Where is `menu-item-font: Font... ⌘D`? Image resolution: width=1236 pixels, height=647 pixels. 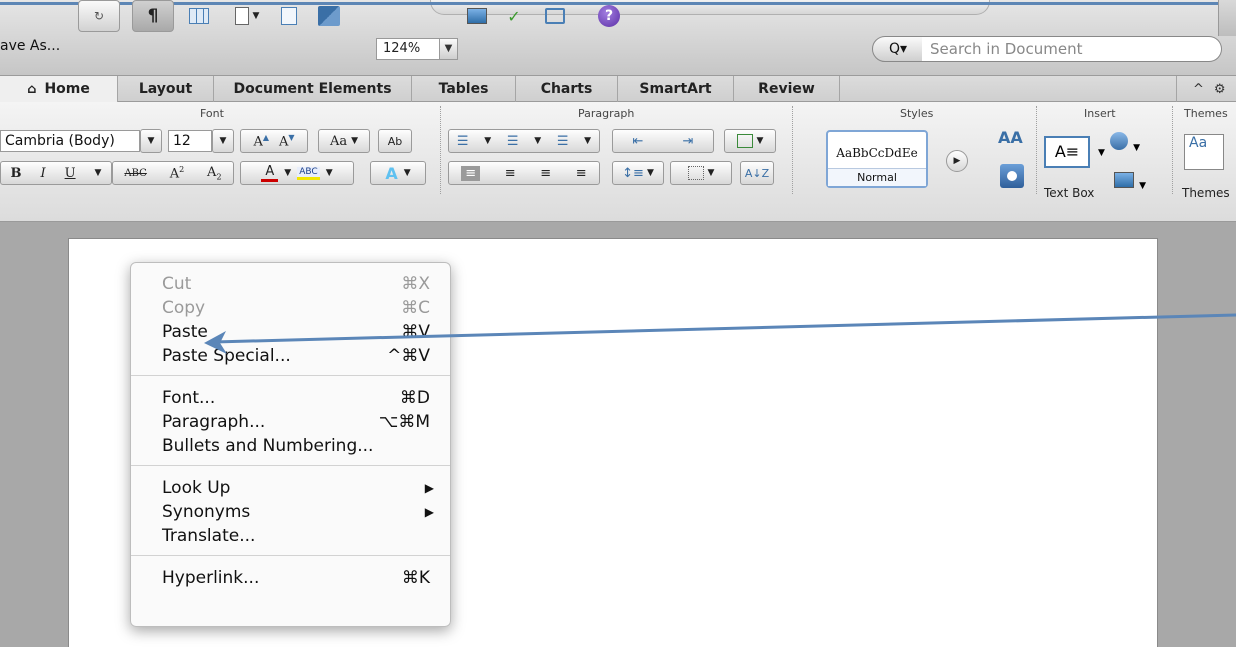 menu-item-font: Font... ⌘D is located at coordinates (290, 398).